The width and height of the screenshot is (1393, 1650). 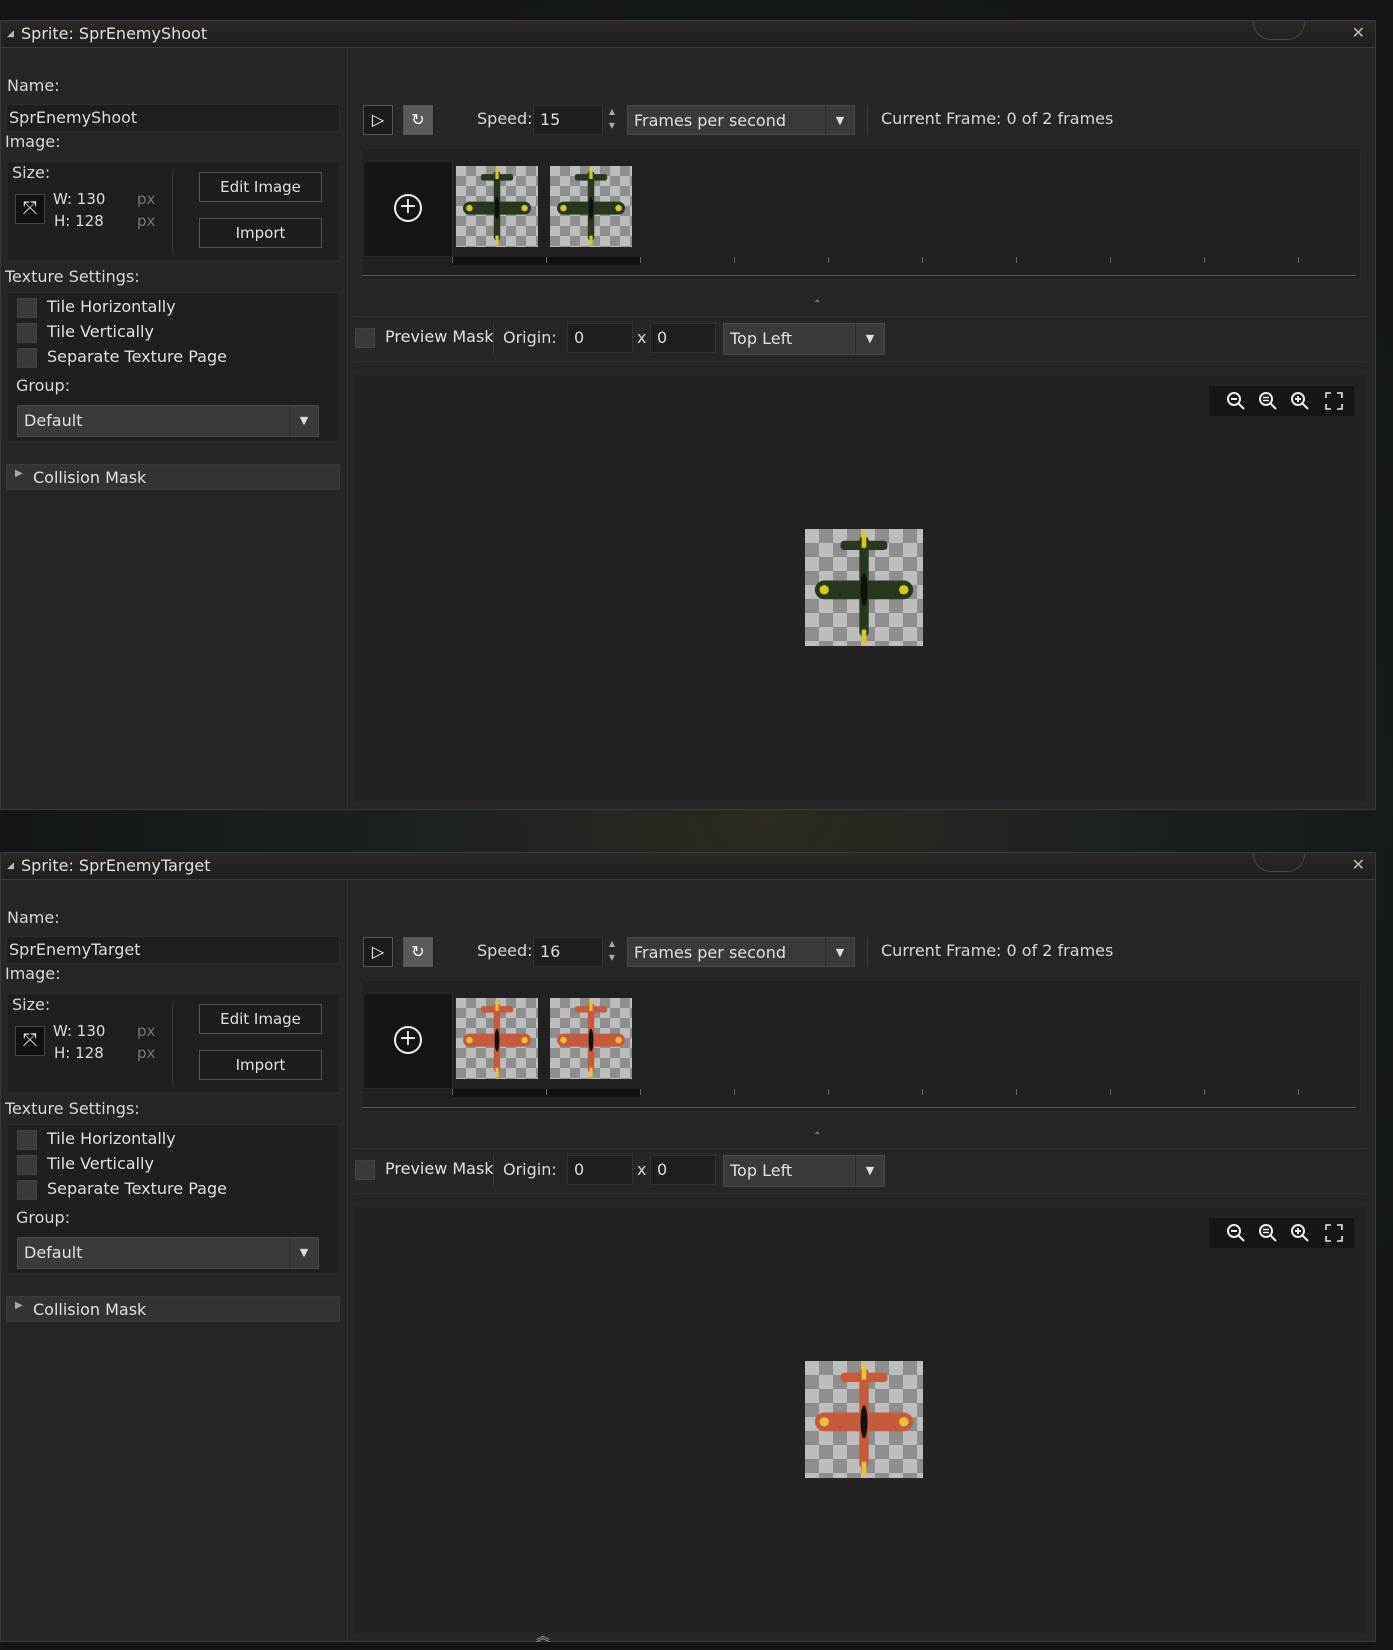 I want to click on collision-mask-label: Collision Mask, so click(x=90, y=1309).